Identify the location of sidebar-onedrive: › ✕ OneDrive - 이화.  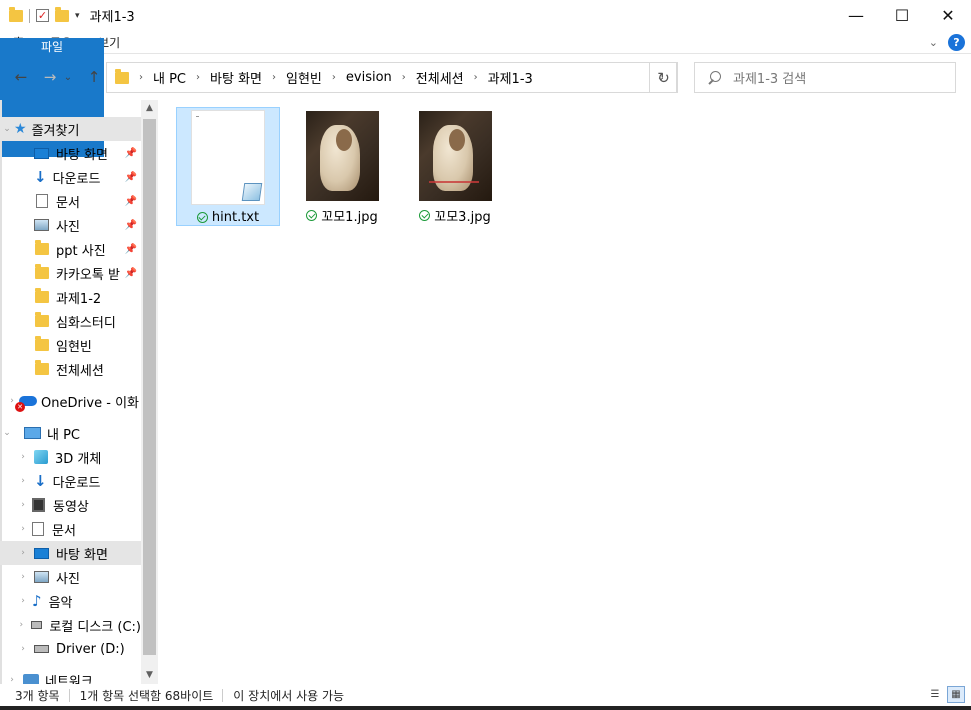
(70, 401).